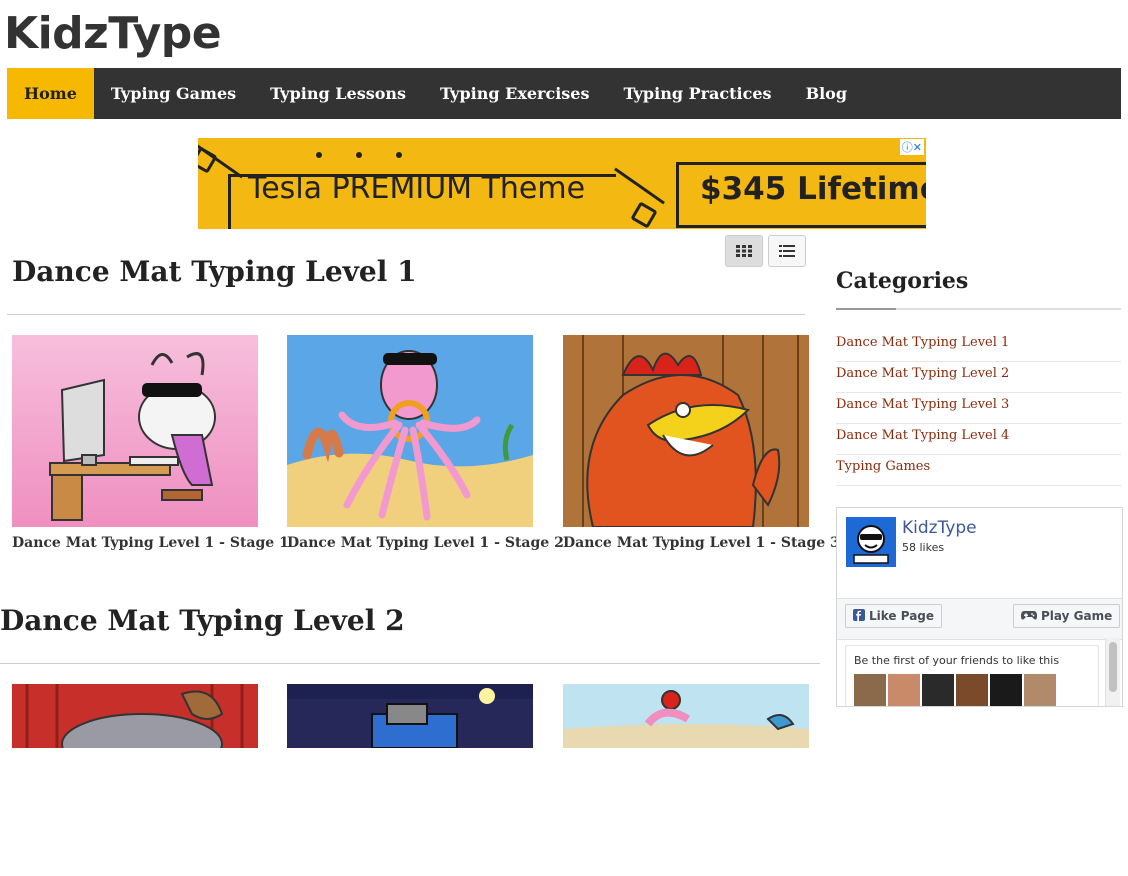 This screenshot has height=876, width=1128. I want to click on nav-item-typing-lessons: Typing Lessons, so click(338, 93).